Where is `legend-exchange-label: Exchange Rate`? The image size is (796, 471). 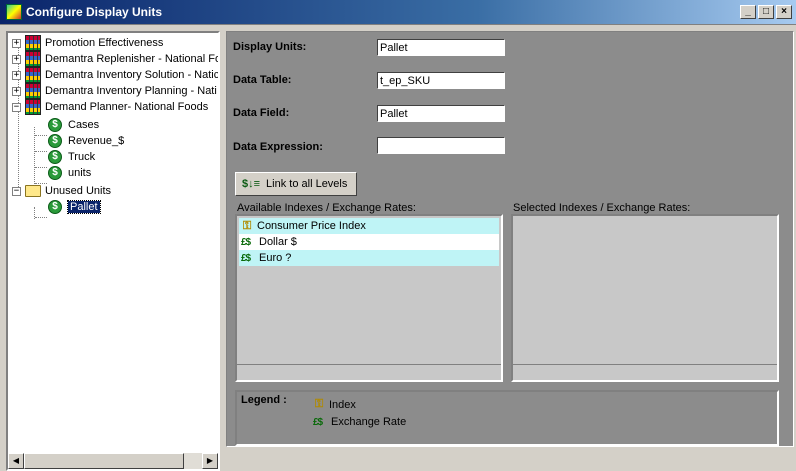 legend-exchange-label: Exchange Rate is located at coordinates (369, 422).